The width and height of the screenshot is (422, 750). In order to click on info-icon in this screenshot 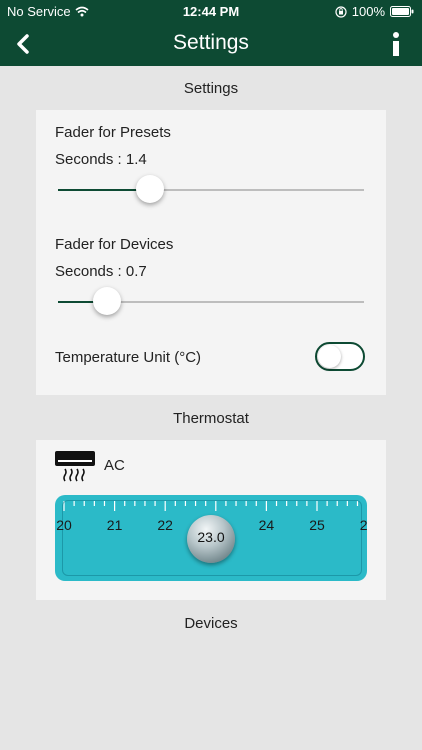, I will do `click(396, 44)`.